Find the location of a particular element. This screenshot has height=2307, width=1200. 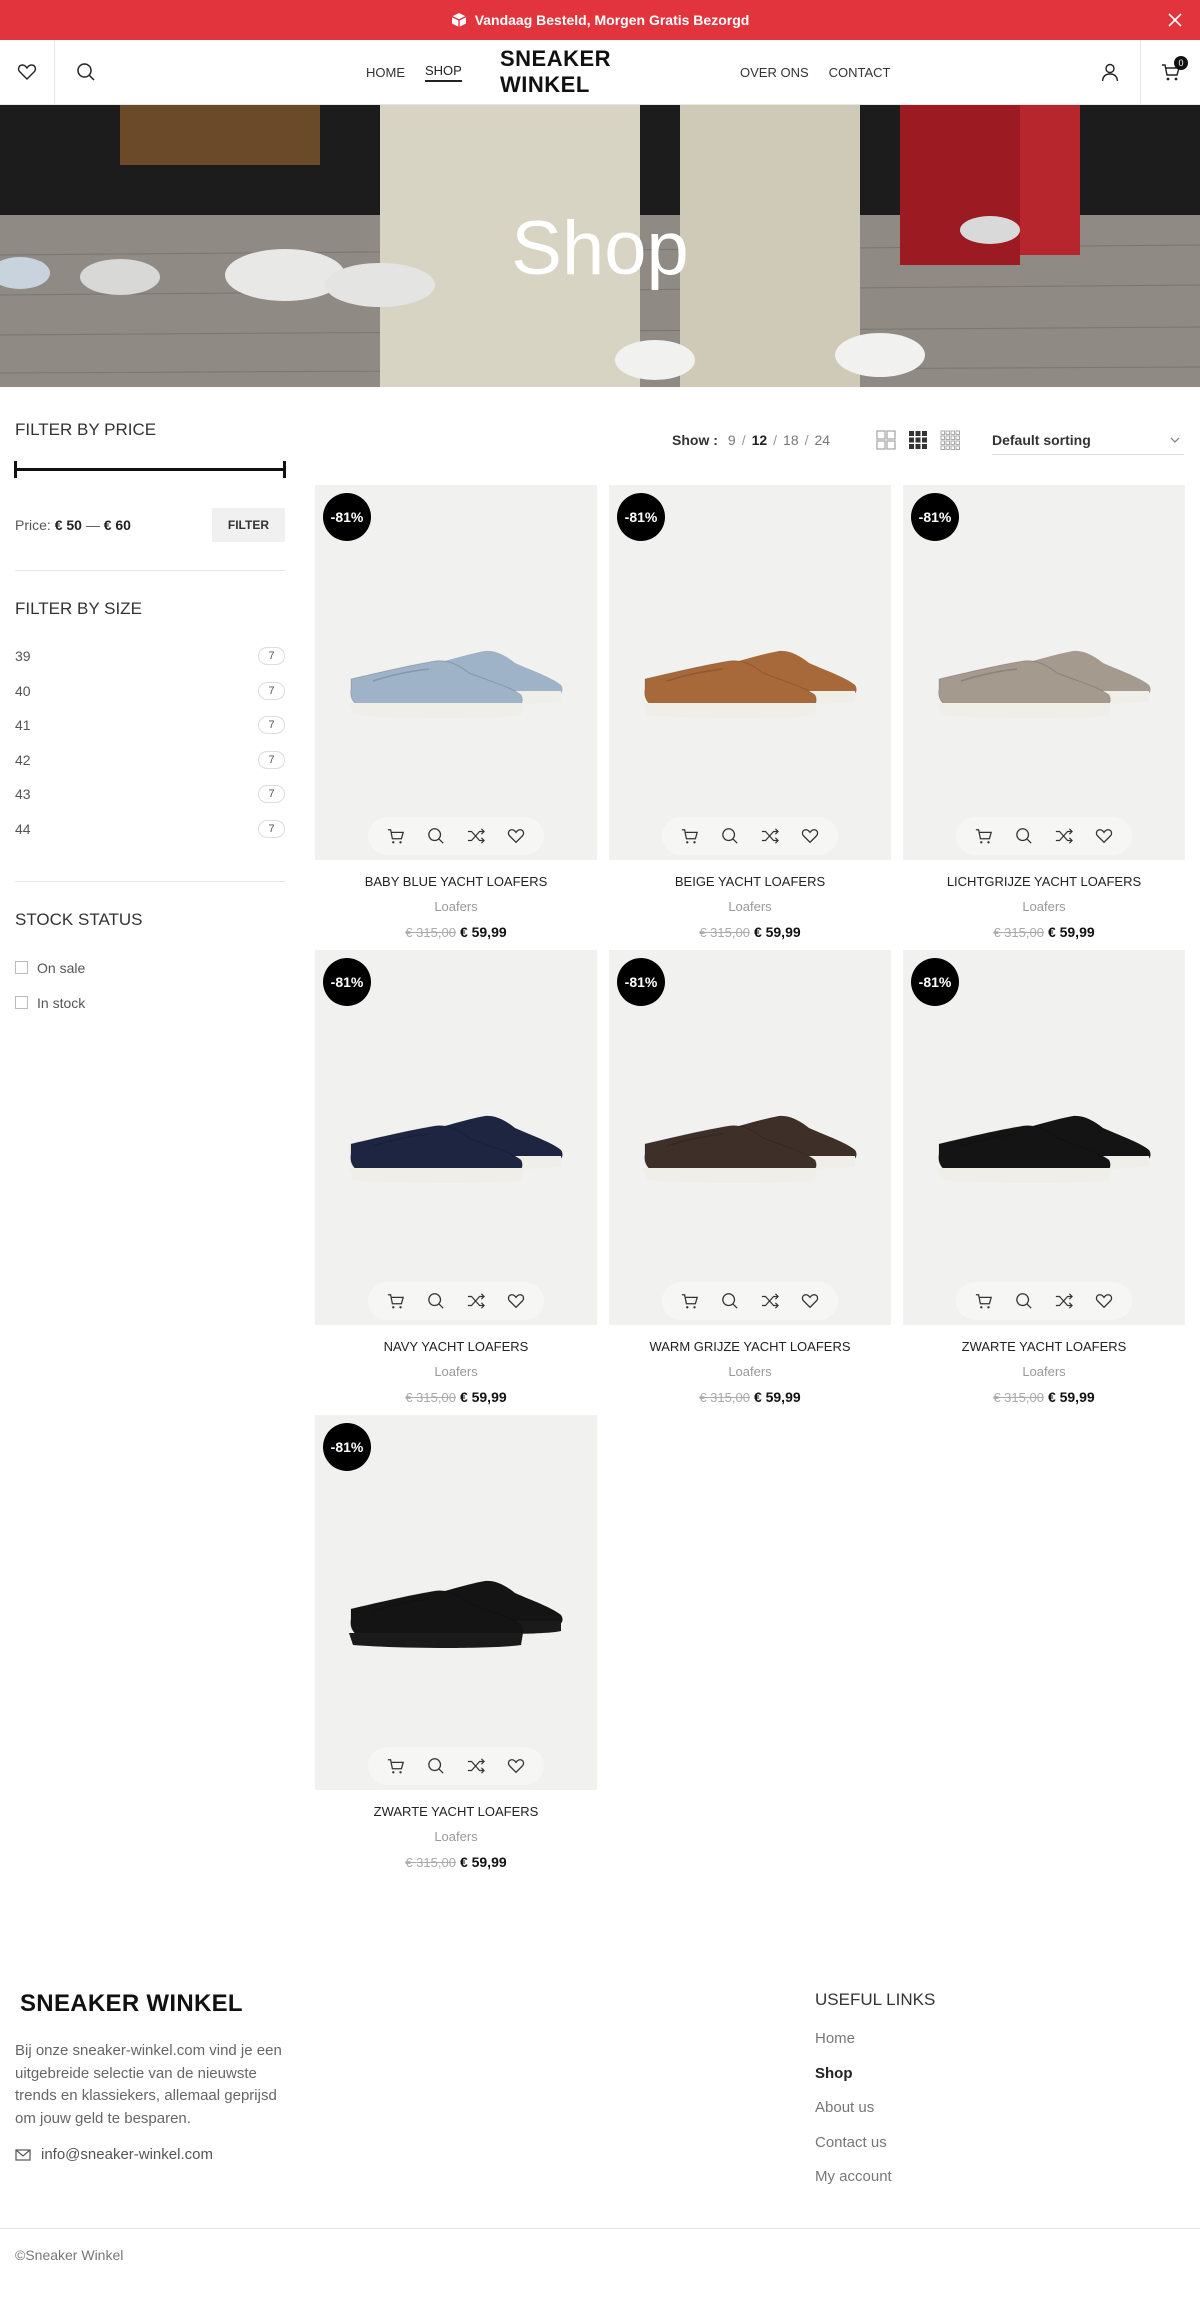

old-price: € 315,00 is located at coordinates (1018, 1397).